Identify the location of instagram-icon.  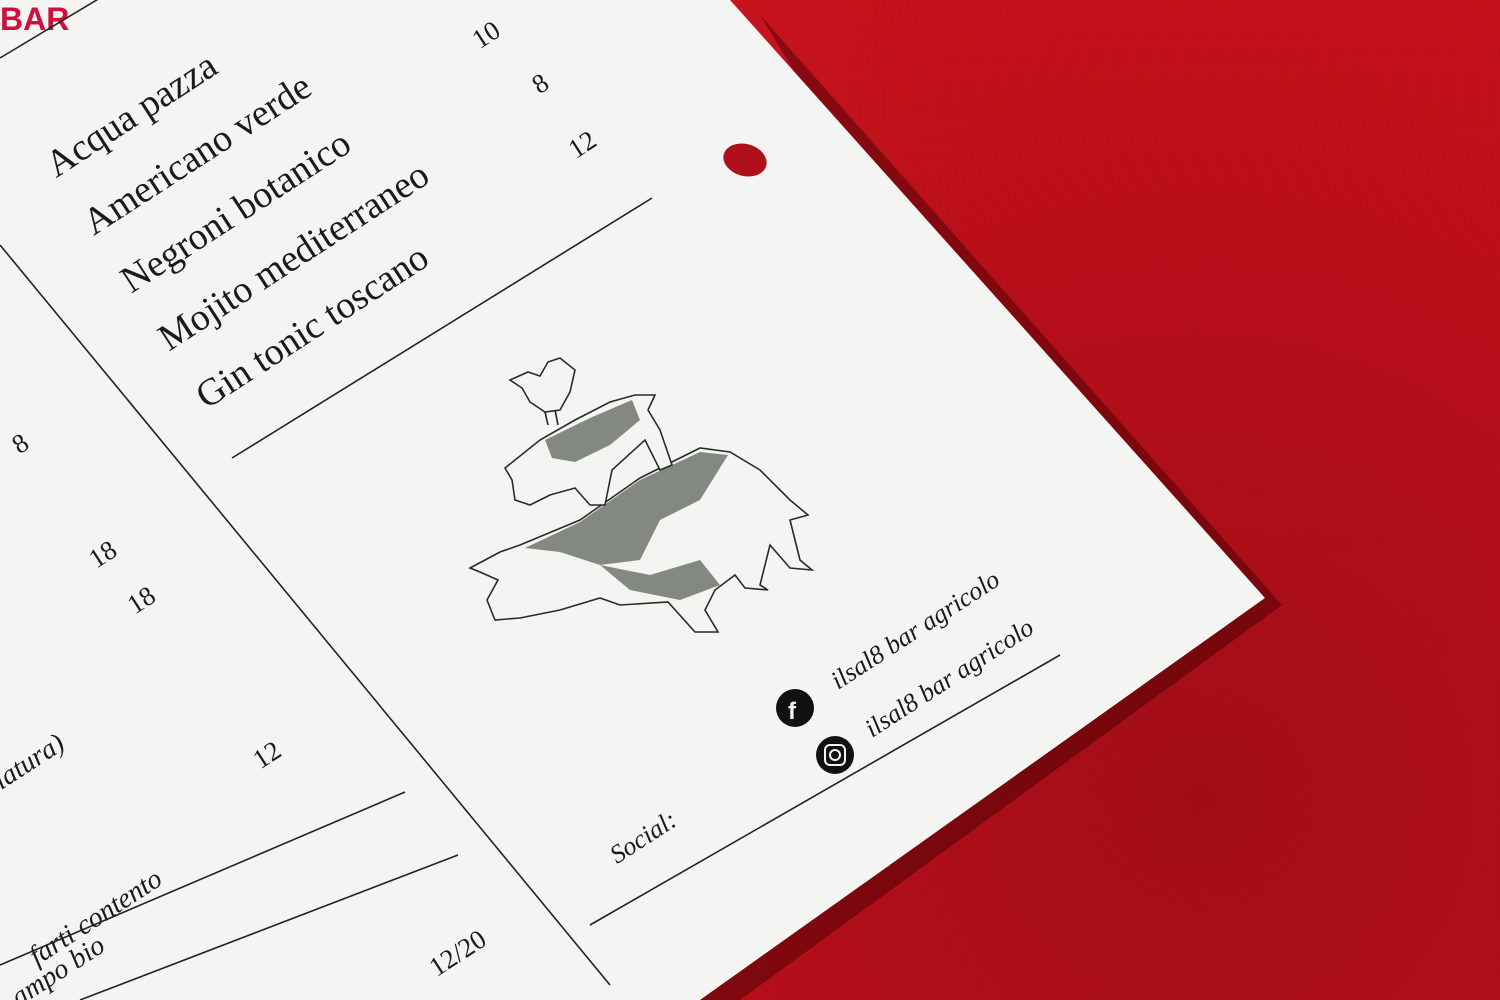
(835, 755).